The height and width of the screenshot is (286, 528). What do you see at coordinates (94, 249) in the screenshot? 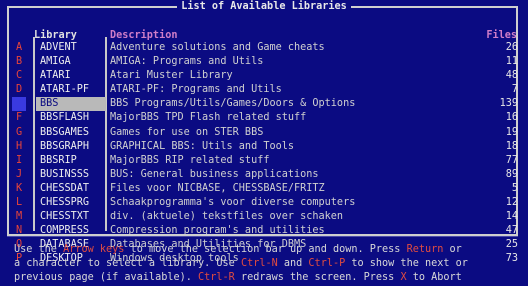
I see `hotkey-arrow-keys: Arrow keys` at bounding box center [94, 249].